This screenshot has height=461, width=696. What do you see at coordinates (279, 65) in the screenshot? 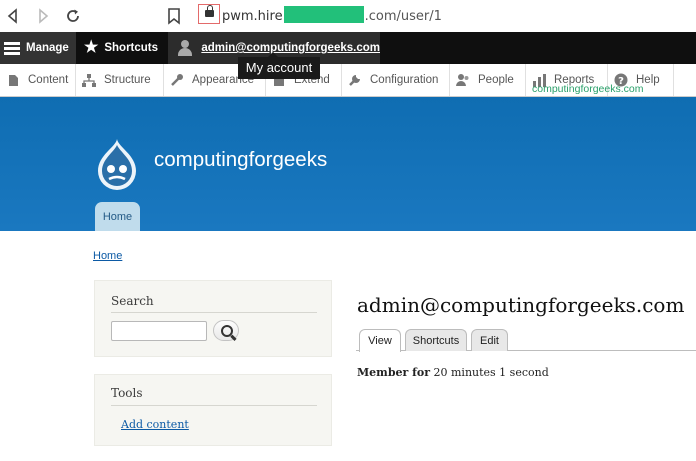
I see `my-account-tooltip: My account` at bounding box center [279, 65].